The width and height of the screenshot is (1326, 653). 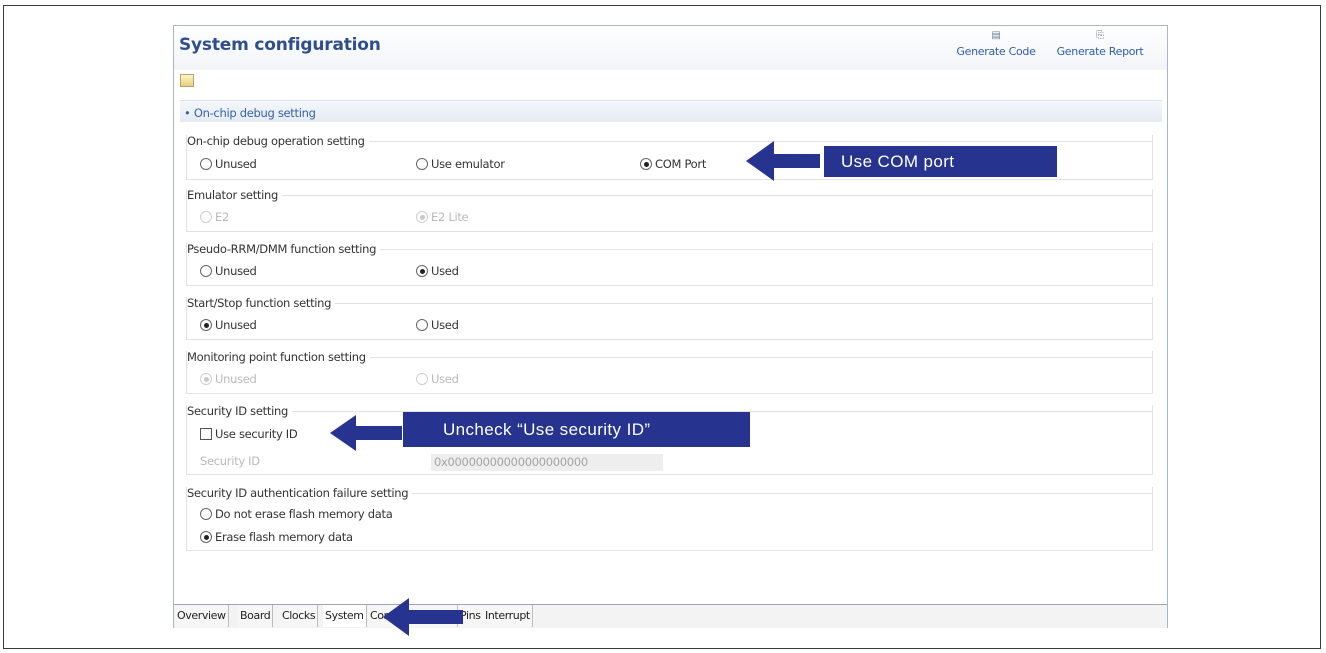 I want to click on tab-clocks: Clocks, so click(x=299, y=616).